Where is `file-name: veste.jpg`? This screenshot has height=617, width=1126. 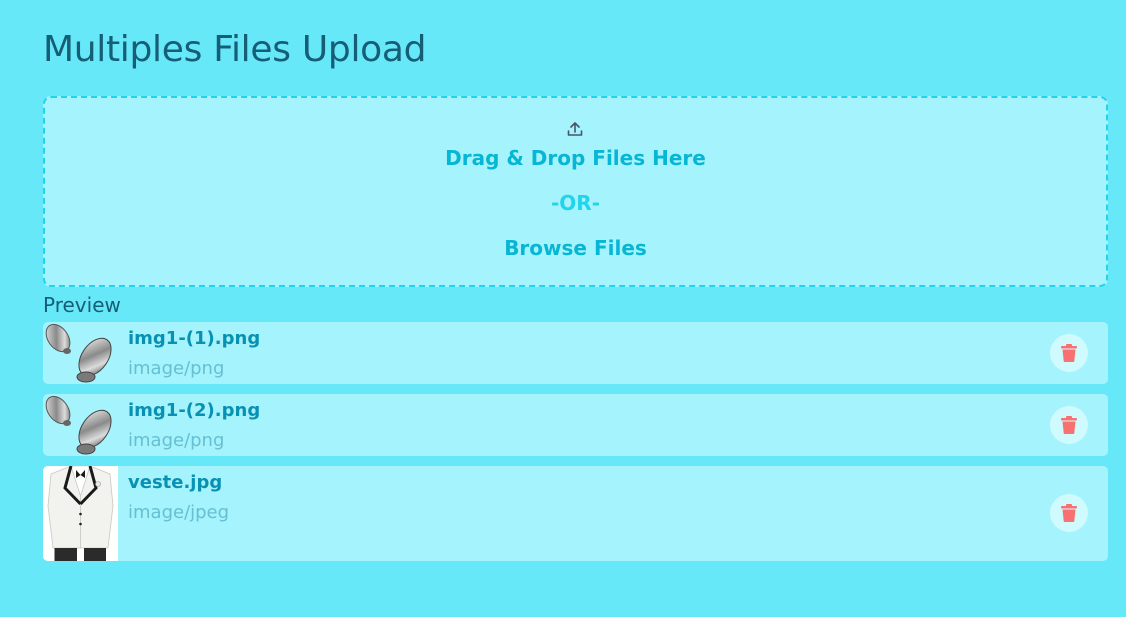 file-name: veste.jpg is located at coordinates (175, 482).